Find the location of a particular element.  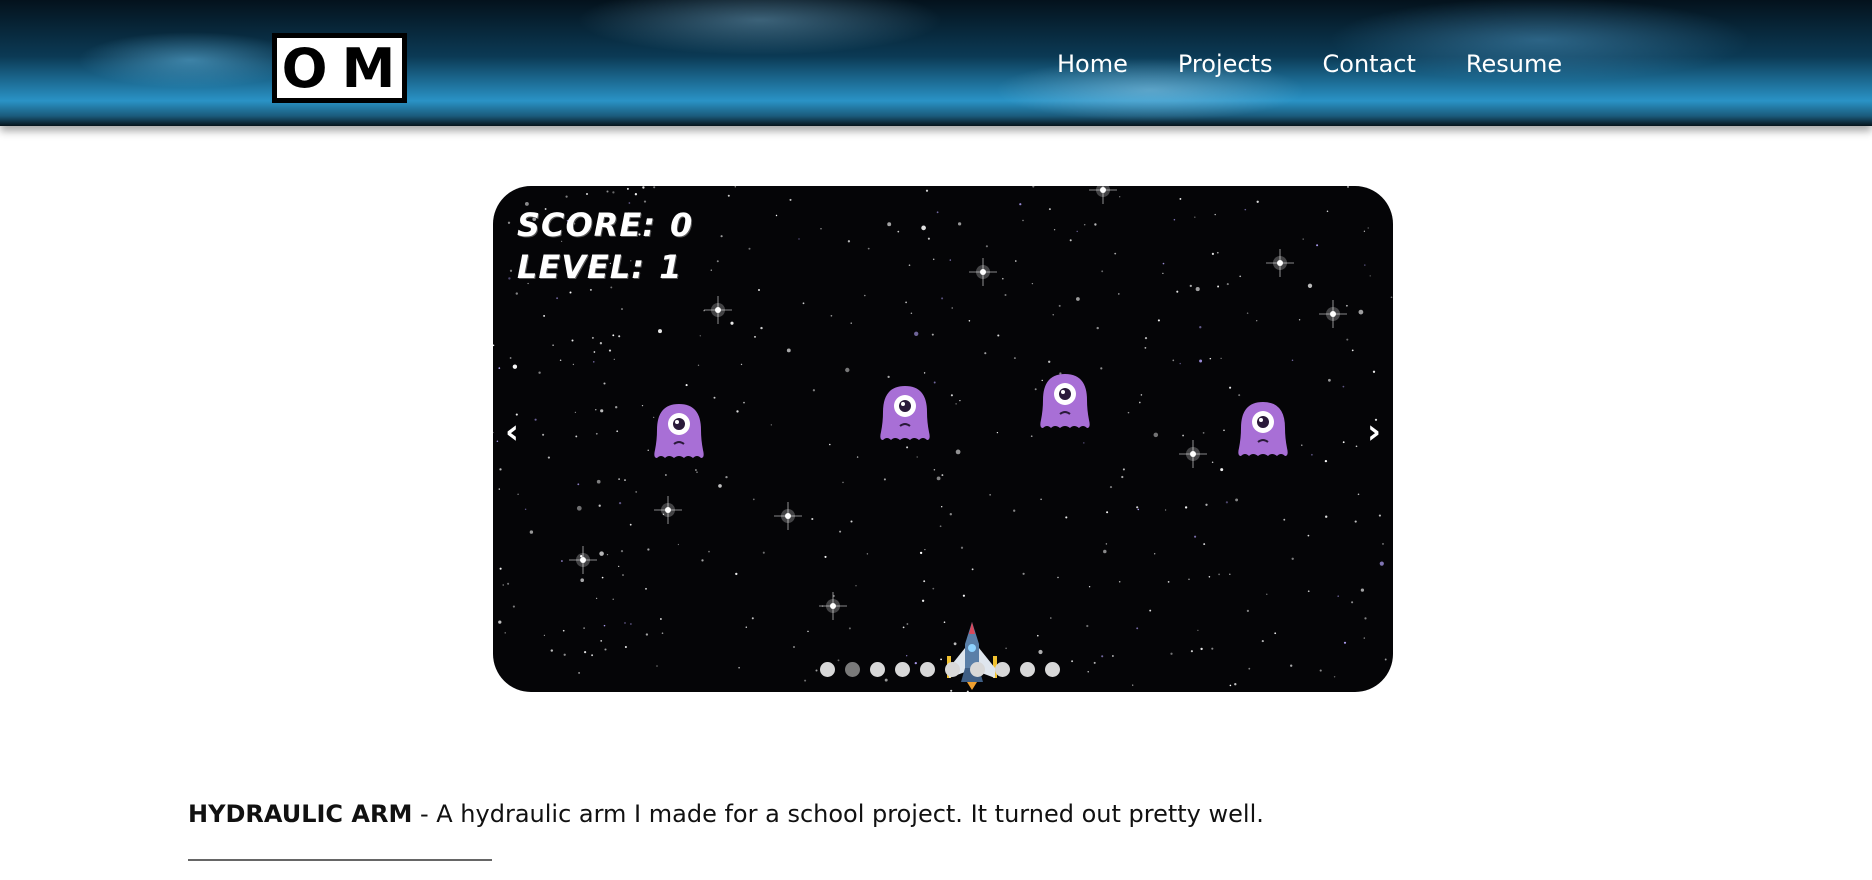

level-value: 1 is located at coordinates (671, 267).